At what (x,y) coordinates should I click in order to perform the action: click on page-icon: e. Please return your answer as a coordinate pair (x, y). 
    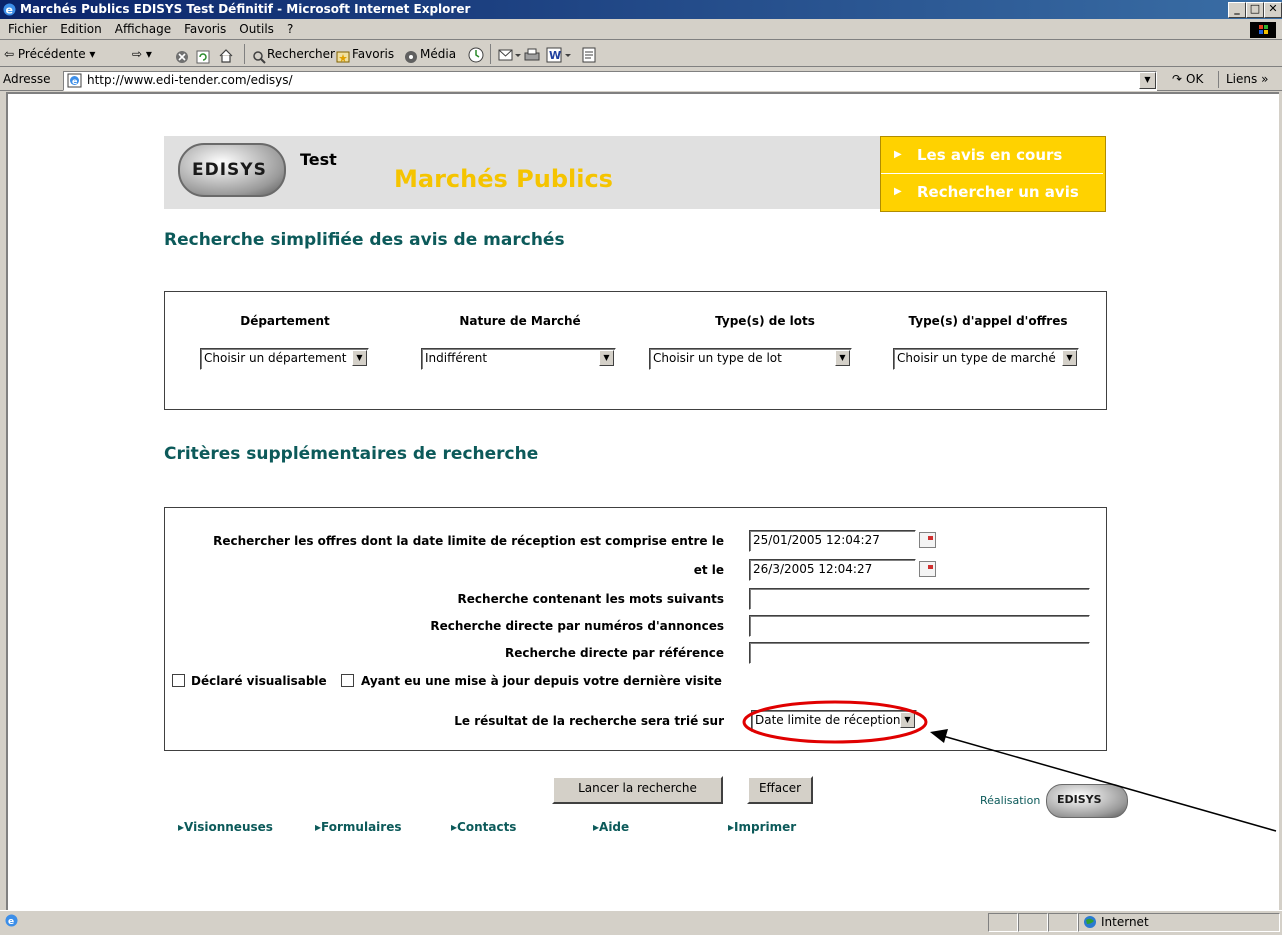
    Looking at the image, I should click on (75, 82).